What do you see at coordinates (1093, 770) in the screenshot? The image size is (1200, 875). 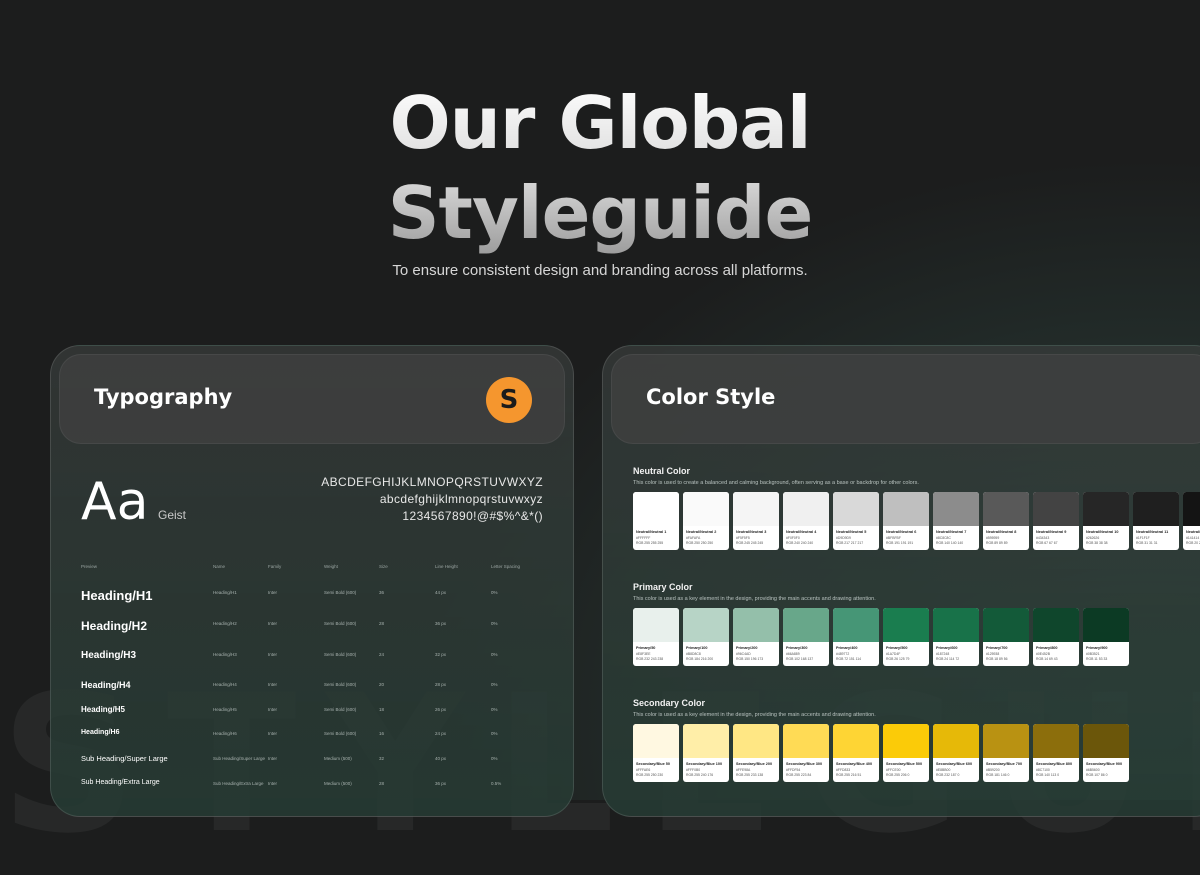 I see `swatch-hex: #6B5600` at bounding box center [1093, 770].